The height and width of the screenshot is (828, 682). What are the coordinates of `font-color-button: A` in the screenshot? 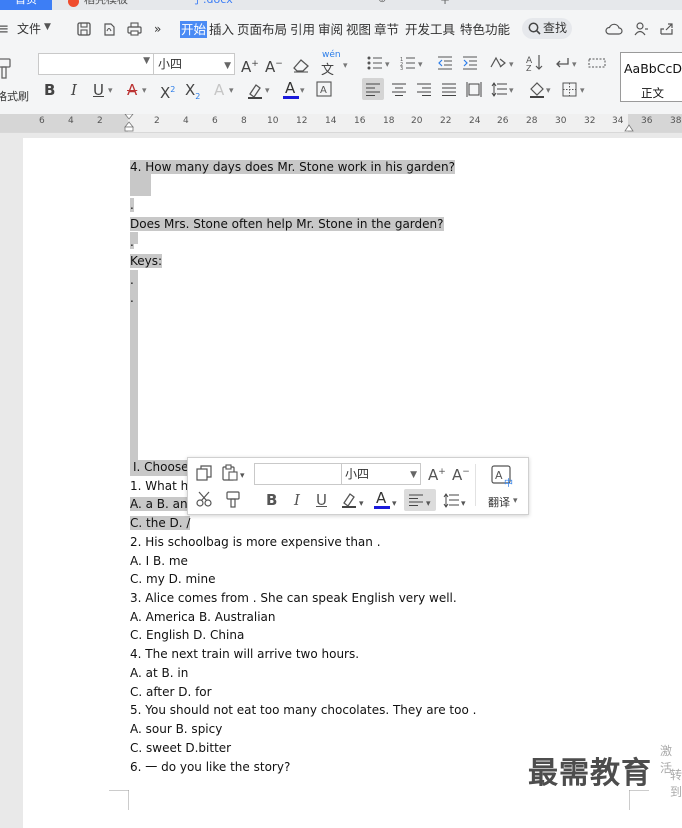 It's located at (291, 89).